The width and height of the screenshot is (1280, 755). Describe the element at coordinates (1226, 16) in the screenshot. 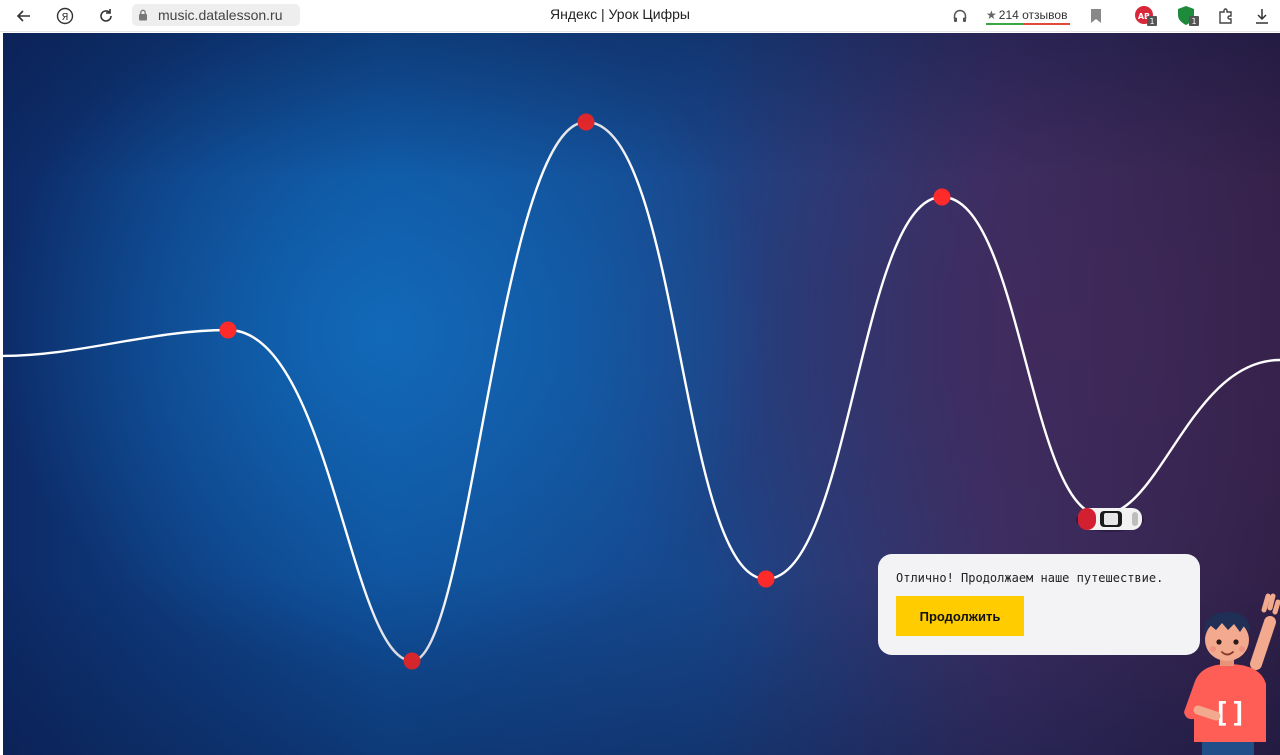

I see `extensions-puzzle-icon` at that location.